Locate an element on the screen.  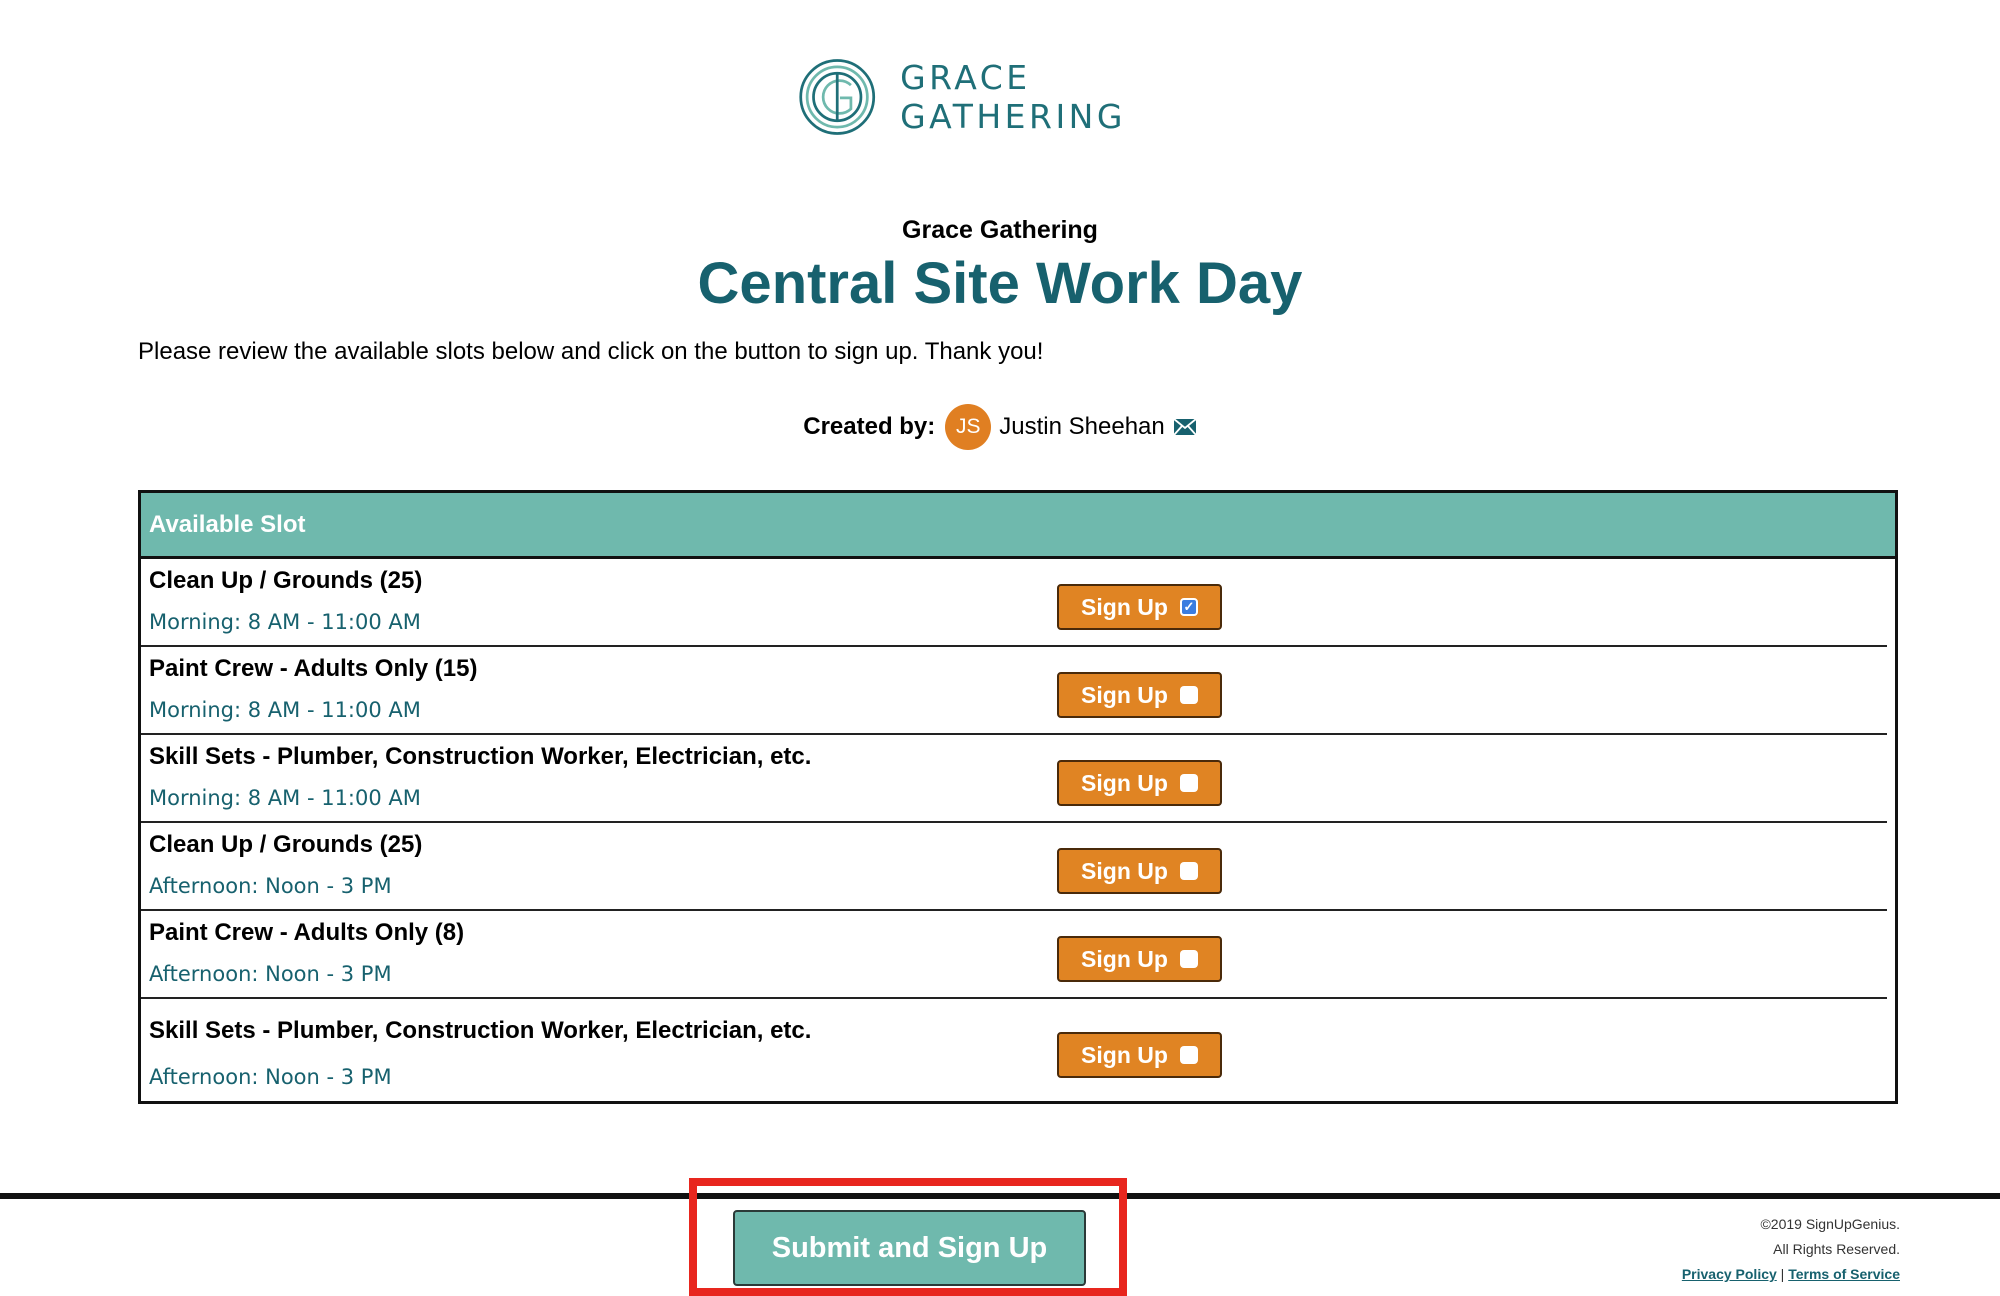
logo-text: GRACE GATHERING is located at coordinates (1013, 97).